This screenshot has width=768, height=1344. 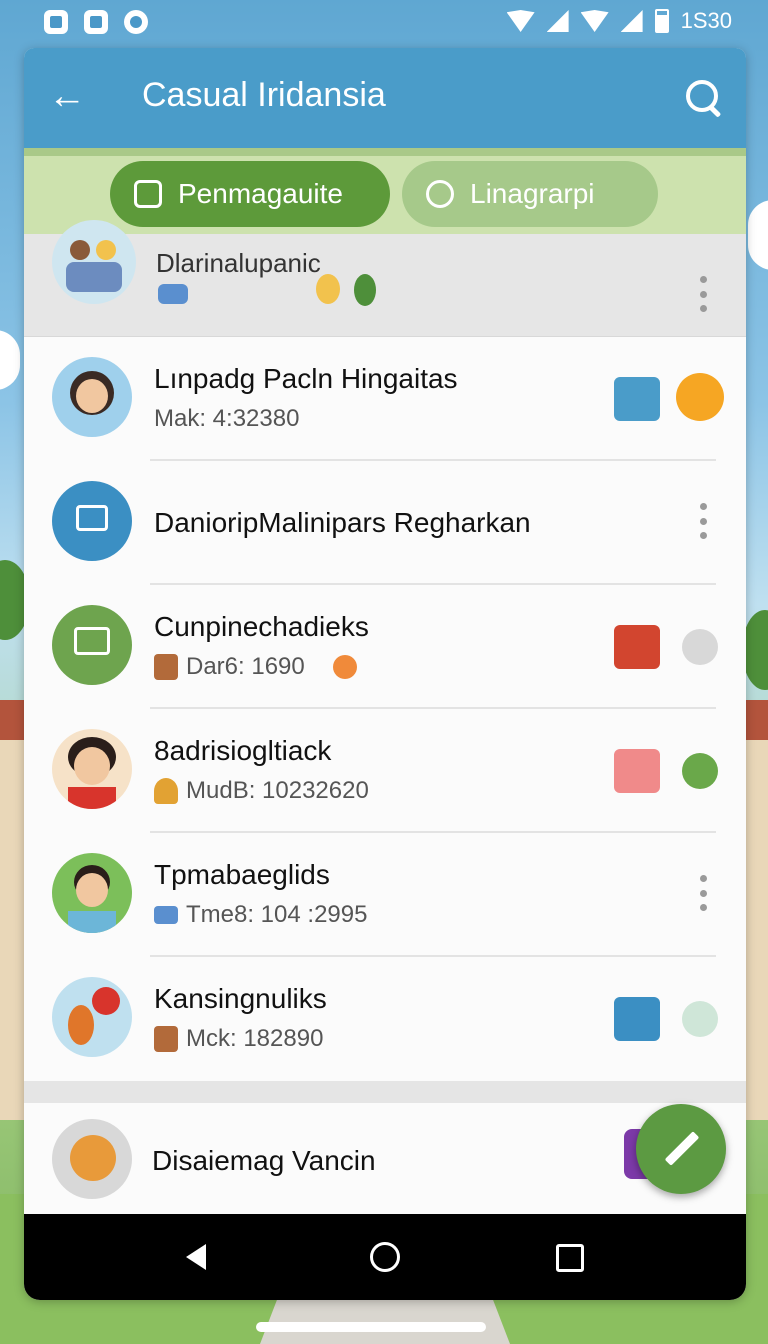 What do you see at coordinates (706, 20) in the screenshot?
I see `status-time: 1S30` at bounding box center [706, 20].